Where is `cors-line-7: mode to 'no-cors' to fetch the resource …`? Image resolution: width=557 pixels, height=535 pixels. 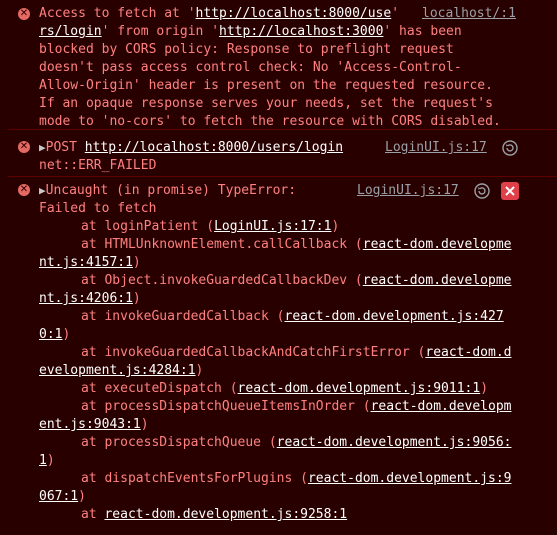 cors-line-7: mode to 'no-cors' to fetch the resource … is located at coordinates (270, 121).